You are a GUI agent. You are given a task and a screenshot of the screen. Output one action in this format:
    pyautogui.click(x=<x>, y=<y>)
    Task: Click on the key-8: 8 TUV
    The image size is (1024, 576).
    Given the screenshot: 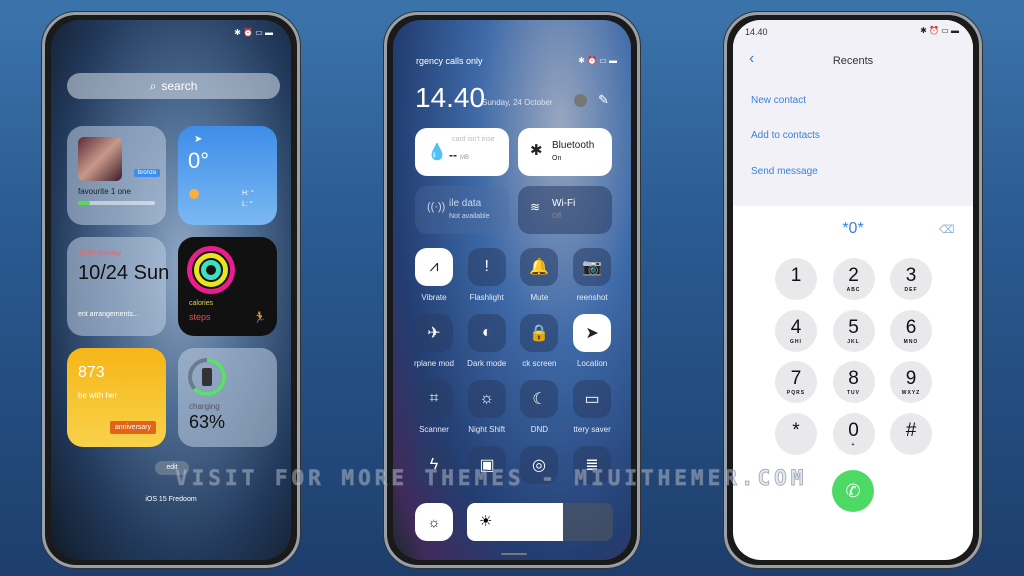 What is the action you would take?
    pyautogui.click(x=853, y=382)
    